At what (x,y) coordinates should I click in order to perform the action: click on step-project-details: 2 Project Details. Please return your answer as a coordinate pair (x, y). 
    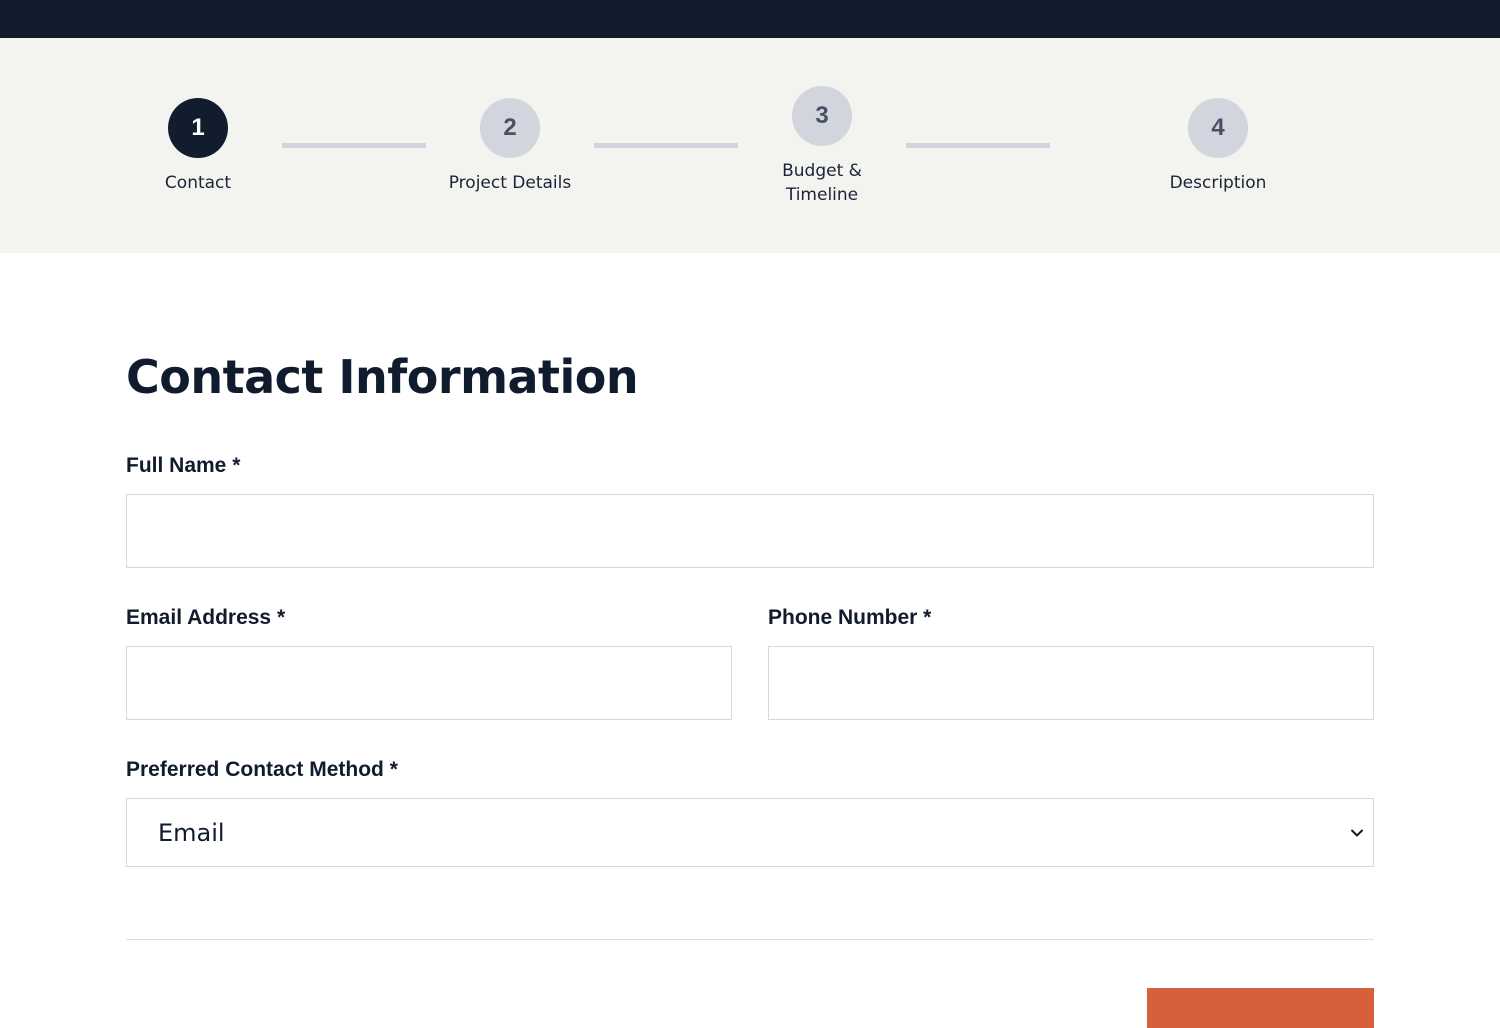
    Looking at the image, I should click on (510, 146).